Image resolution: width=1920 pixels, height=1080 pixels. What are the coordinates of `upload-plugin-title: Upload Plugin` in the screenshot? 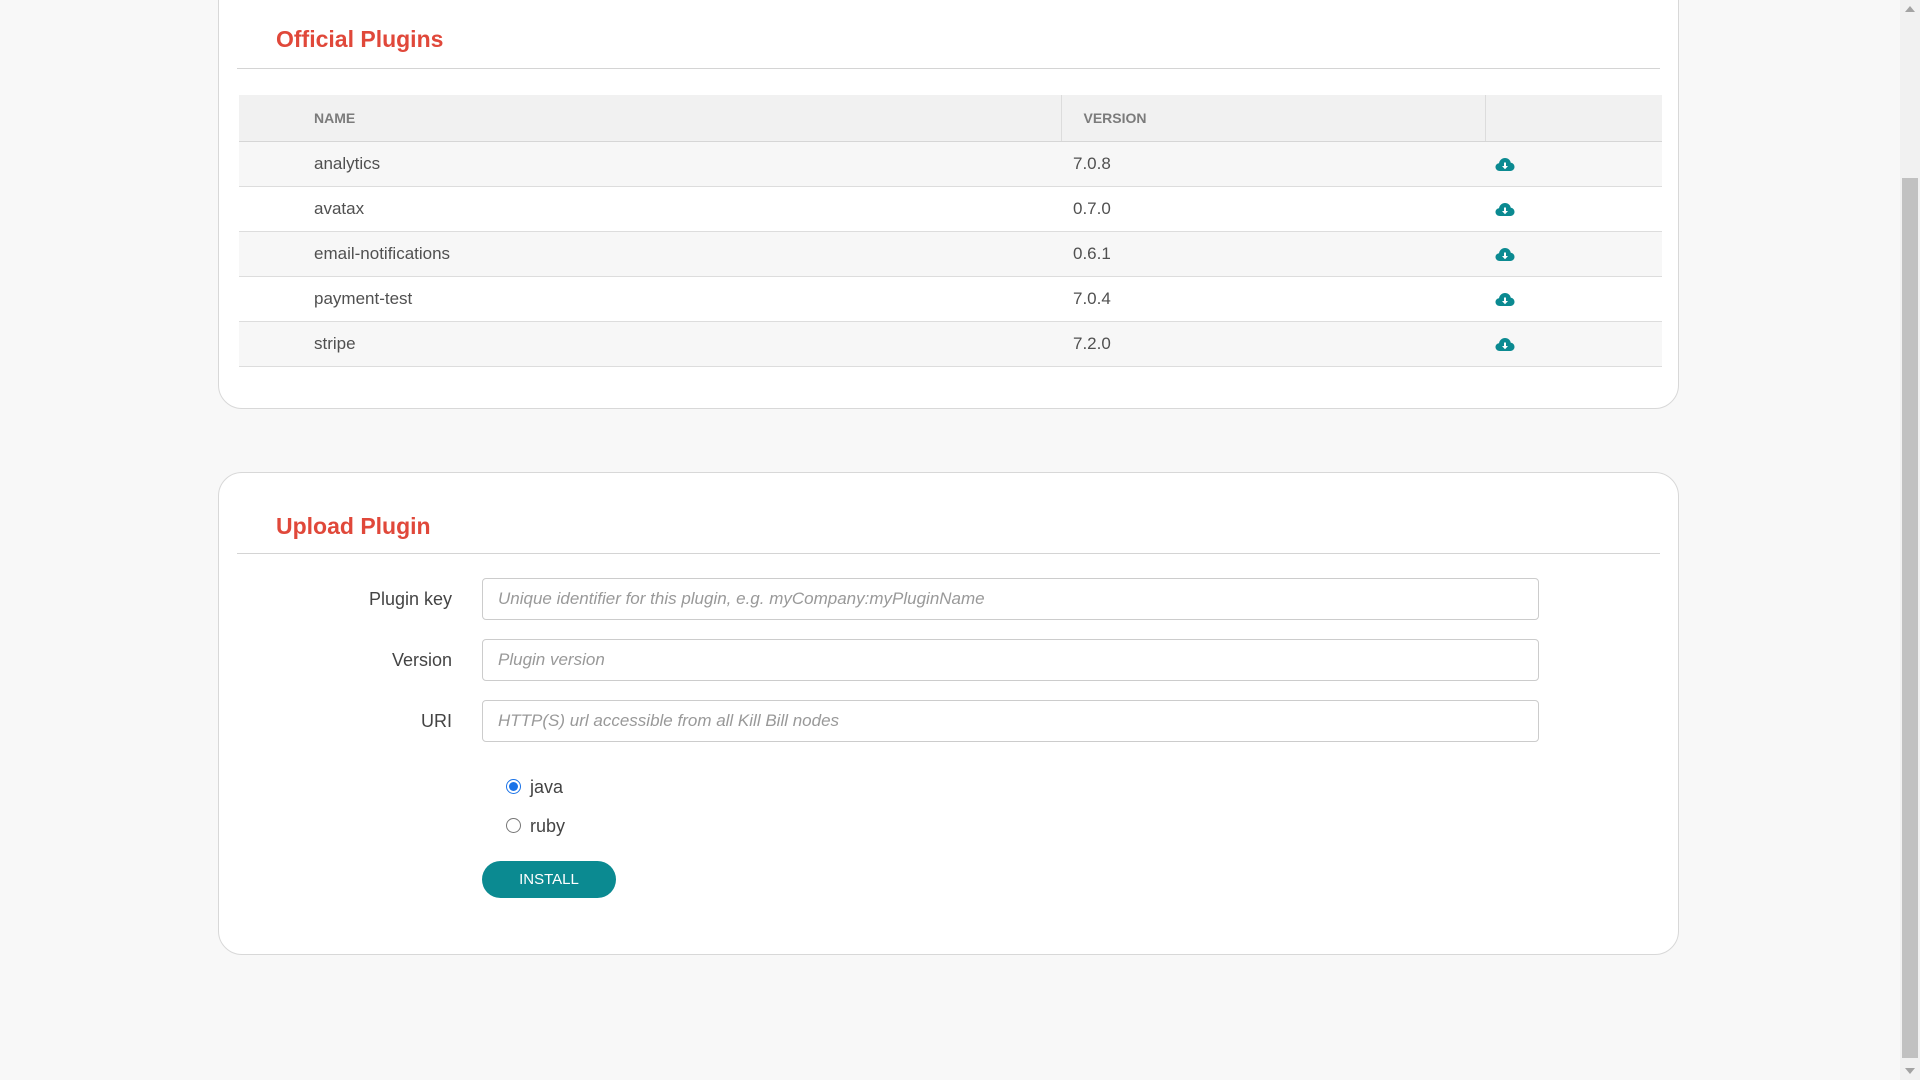 It's located at (353, 526).